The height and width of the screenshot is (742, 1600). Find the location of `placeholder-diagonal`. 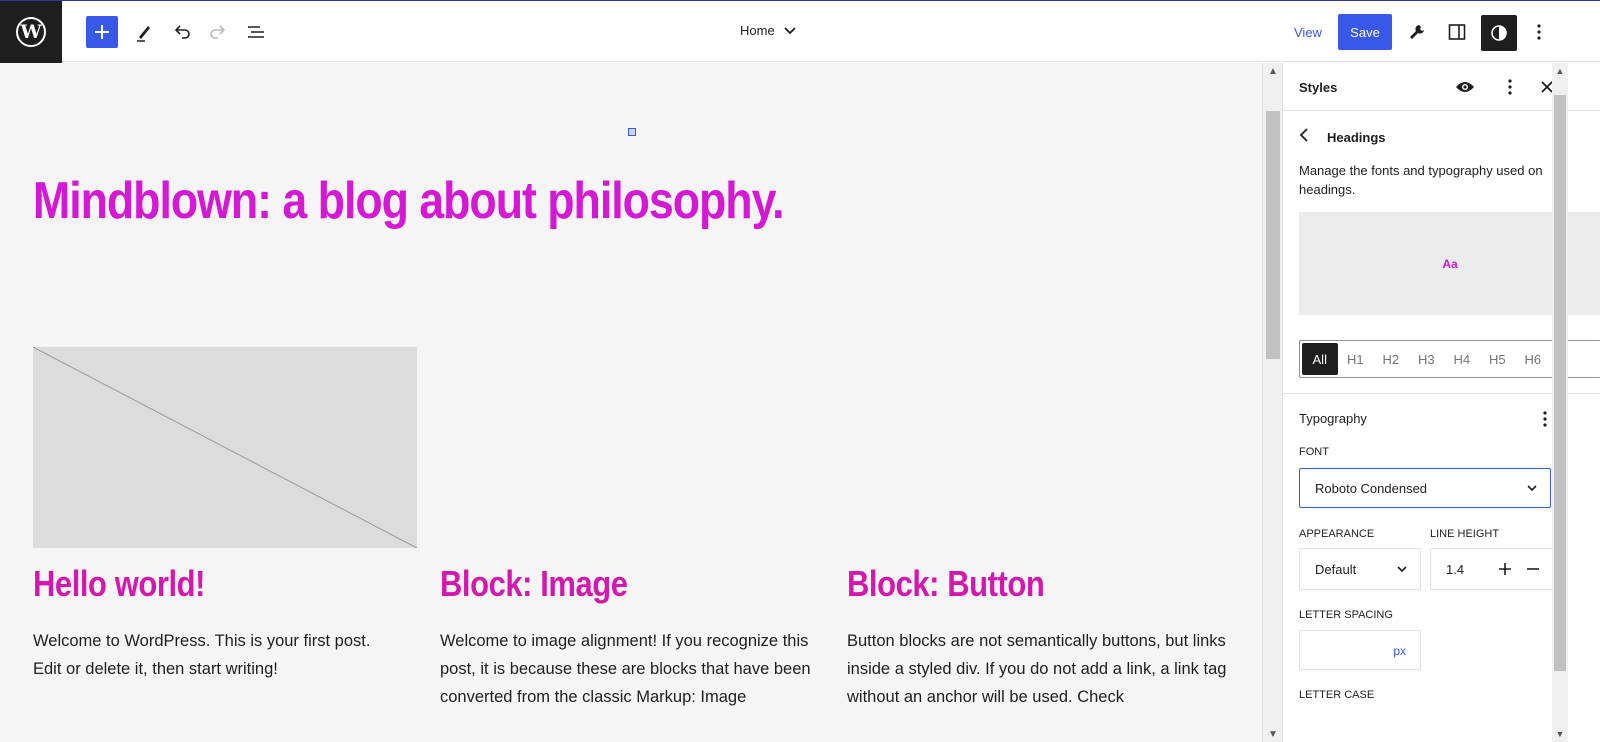

placeholder-diagonal is located at coordinates (225, 447).